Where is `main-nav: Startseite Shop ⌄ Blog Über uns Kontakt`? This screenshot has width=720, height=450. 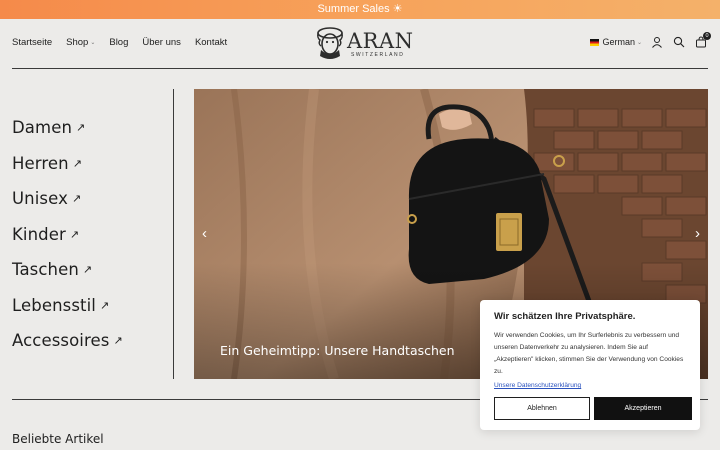 main-nav: Startseite Shop ⌄ Blog Über uns Kontakt is located at coordinates (119, 42).